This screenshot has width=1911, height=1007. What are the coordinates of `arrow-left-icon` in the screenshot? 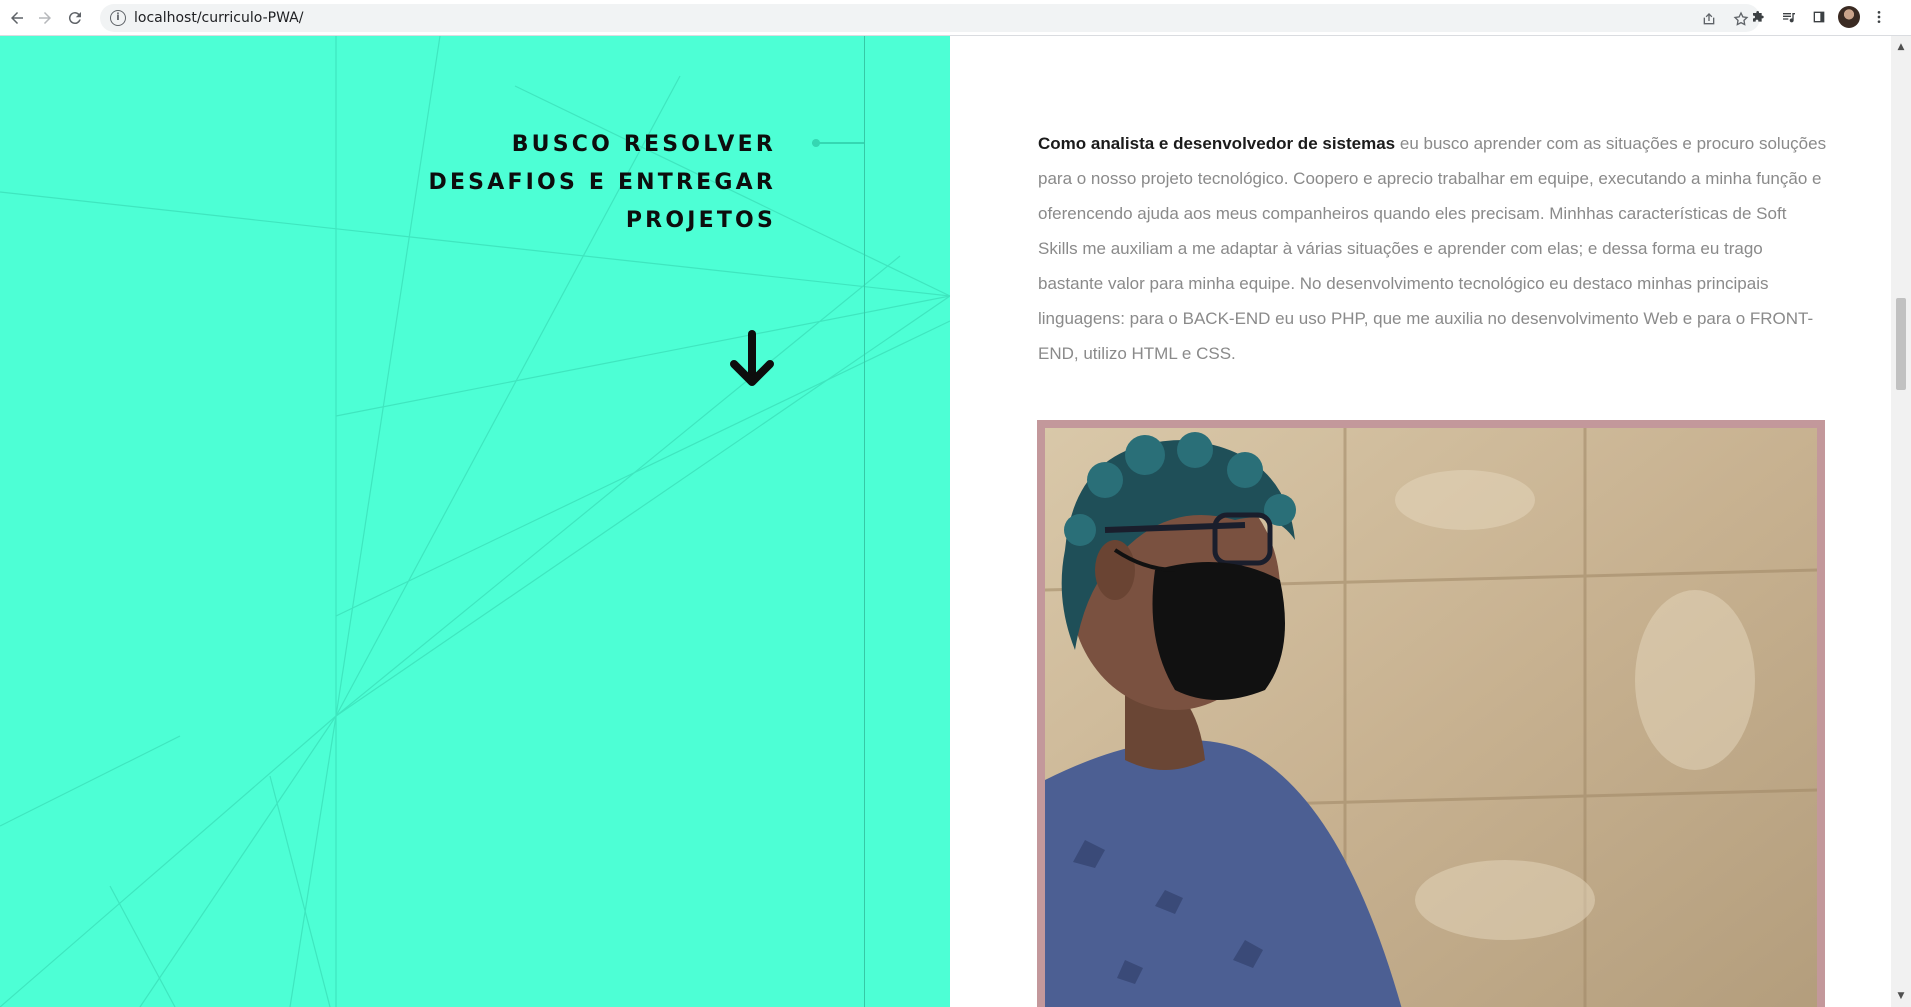 It's located at (17, 18).